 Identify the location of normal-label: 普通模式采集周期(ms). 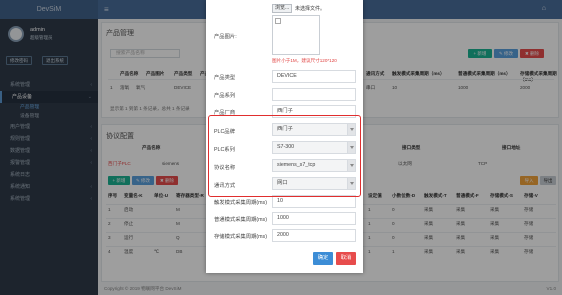
(240, 220).